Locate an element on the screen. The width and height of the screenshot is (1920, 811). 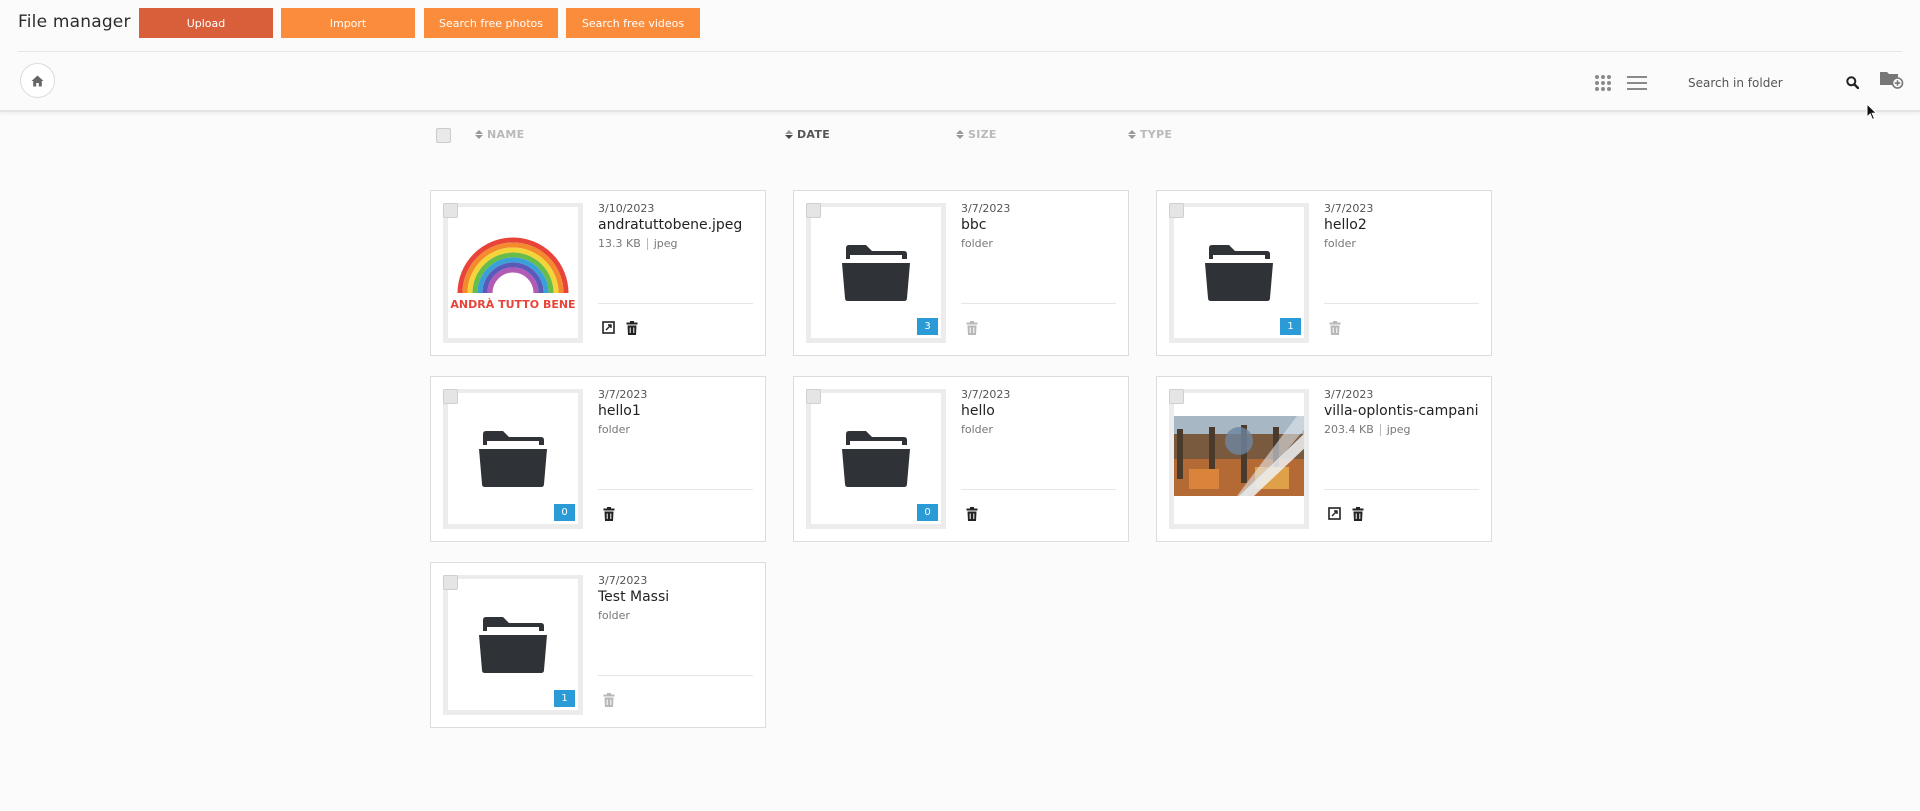
item-size: 203.4 KB is located at coordinates (1349, 429).